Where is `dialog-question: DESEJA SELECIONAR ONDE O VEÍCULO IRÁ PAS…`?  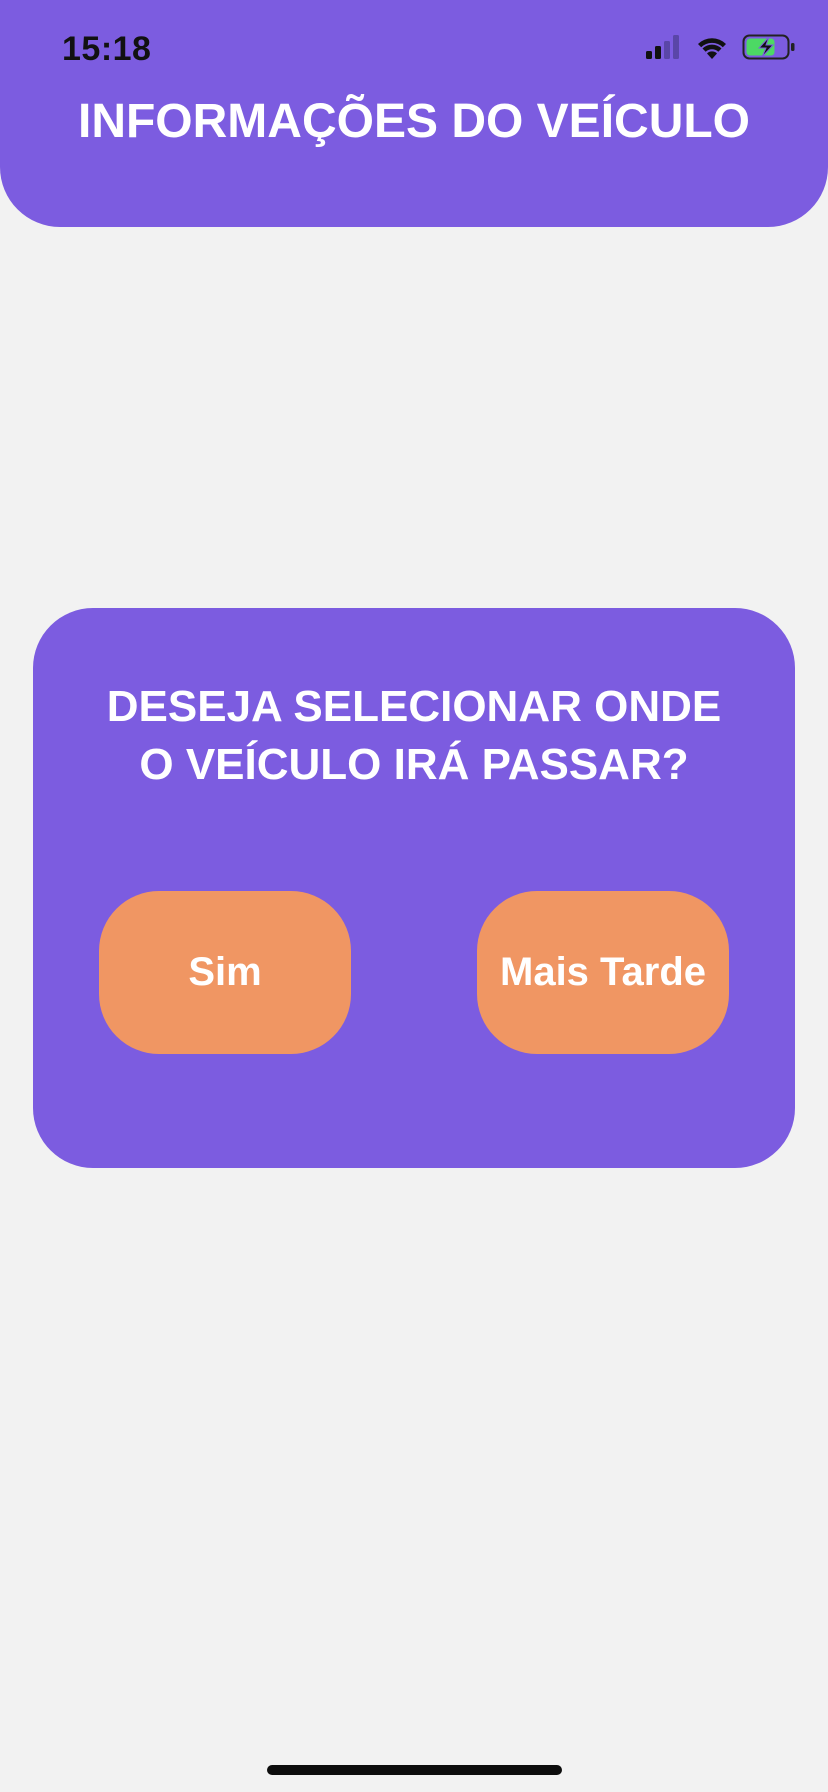
dialog-question: DESEJA SELECIONAR ONDE O VEÍCULO IRÁ PAS… is located at coordinates (414, 735).